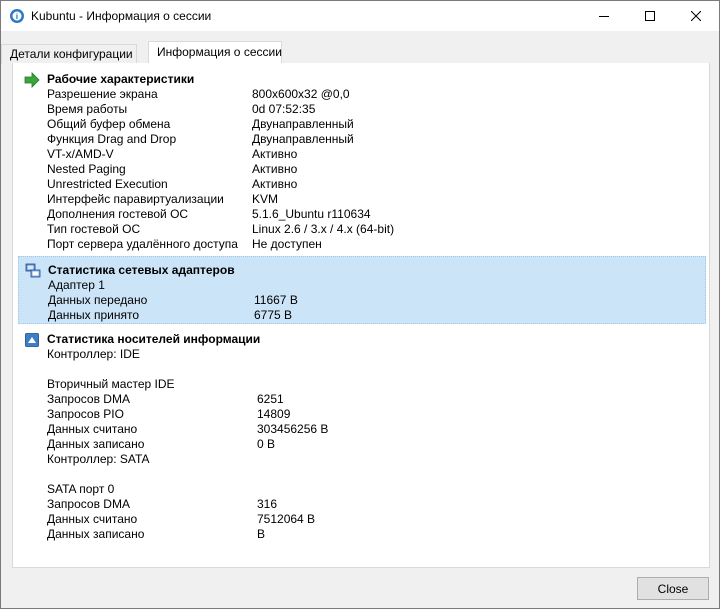  Describe the element at coordinates (373, 300) in the screenshot. I see `network-row: Данных передано 11667 B` at that location.